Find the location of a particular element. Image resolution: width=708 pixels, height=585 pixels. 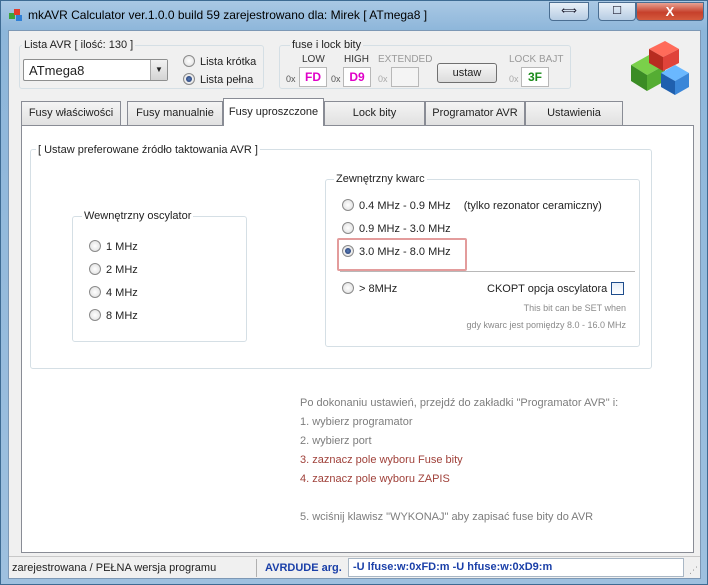

low-fuse-field: FD is located at coordinates (313, 77).